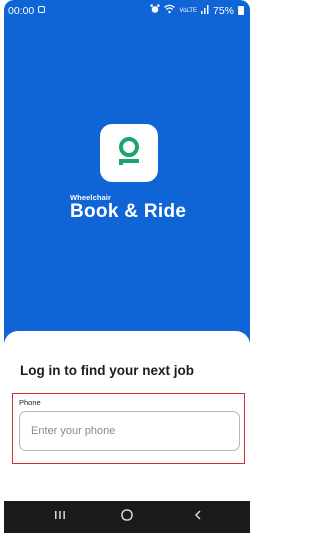 The height and width of the screenshot is (533, 320). I want to click on system-nav-bar, so click(127, 517).